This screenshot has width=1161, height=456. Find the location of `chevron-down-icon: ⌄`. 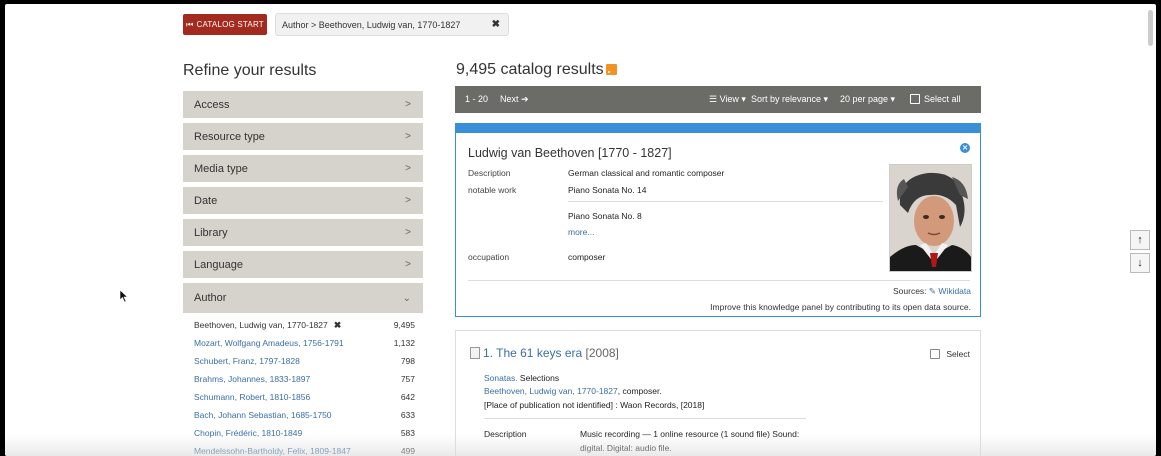

chevron-down-icon: ⌄ is located at coordinates (406, 298).